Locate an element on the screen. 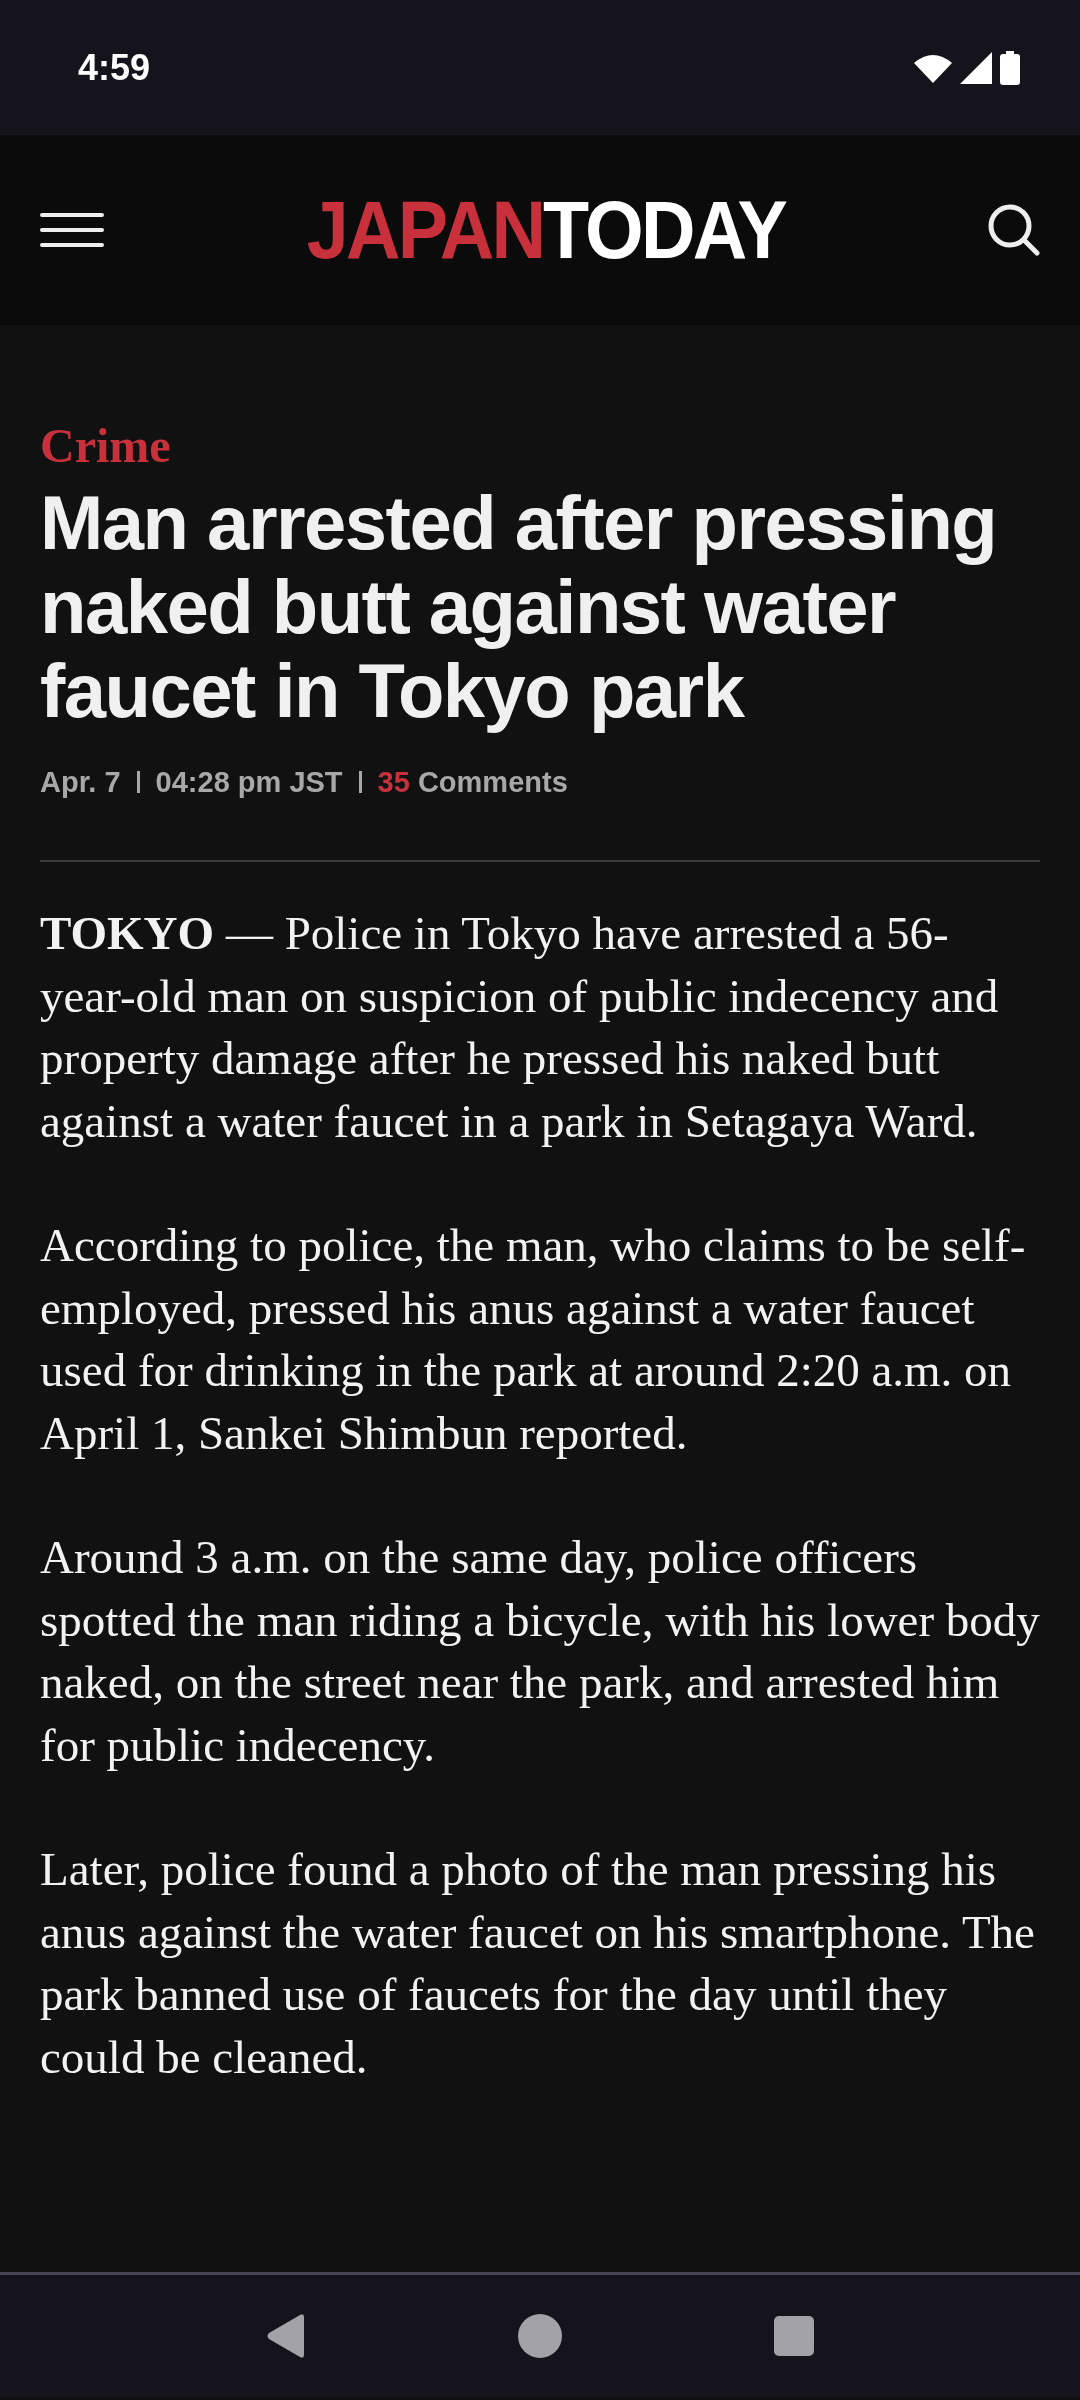 The width and height of the screenshot is (1080, 2400). article-paragraph: Later, police found a photo of the man pressing his anus against the water faucet on his smartphone. The park banned use of faucets for the day until they could be cleaned. is located at coordinates (538, 1963).